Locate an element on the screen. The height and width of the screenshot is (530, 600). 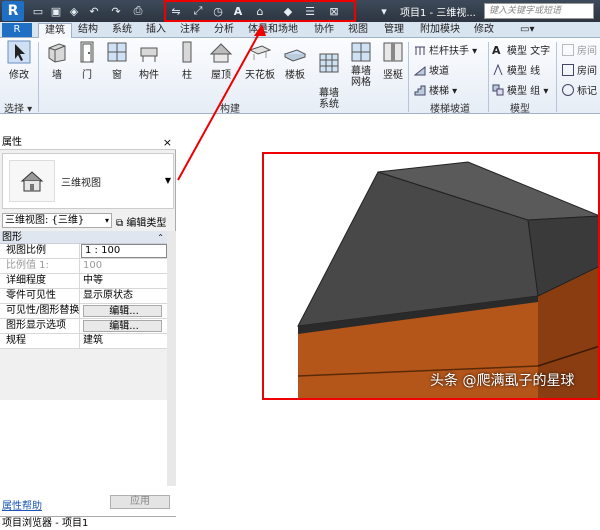
ramp-icon is located at coordinates (420, 70).